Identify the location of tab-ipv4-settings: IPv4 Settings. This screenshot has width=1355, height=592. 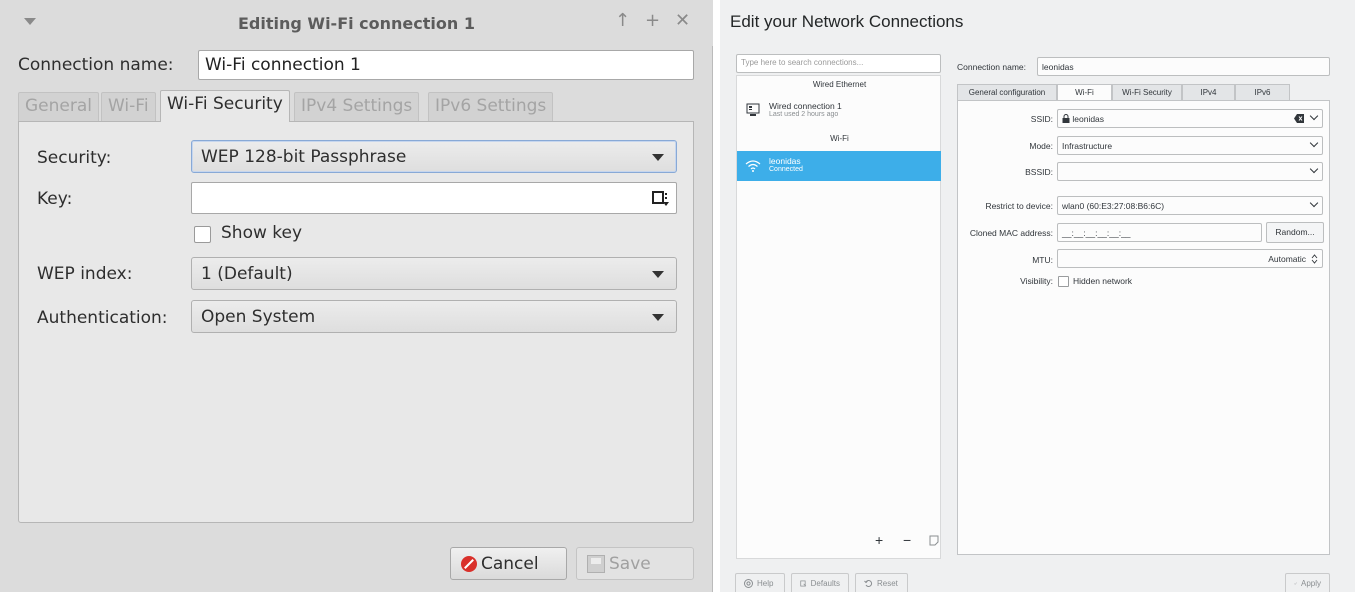
(357, 107).